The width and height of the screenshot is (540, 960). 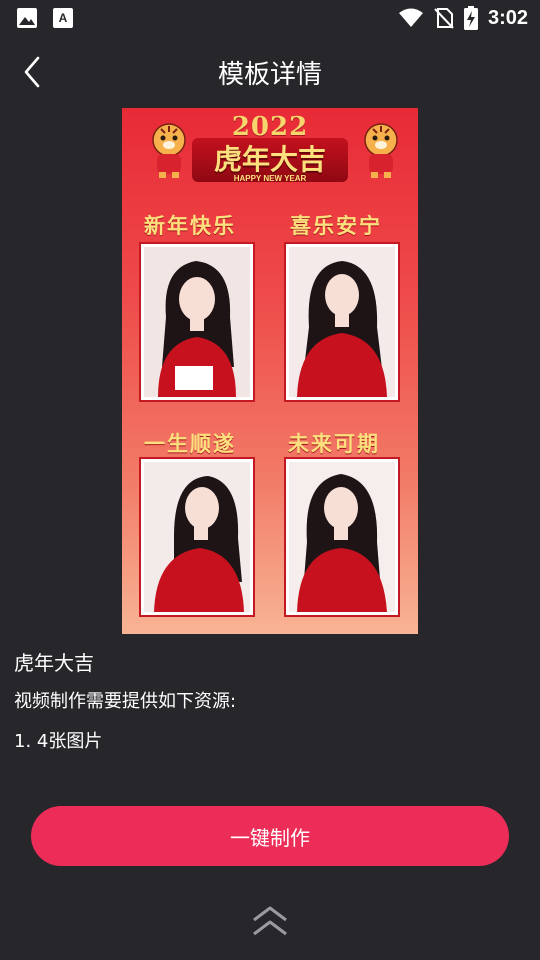 I want to click on template-info: 虎年大吉 视频制作需要提供如下资源: 1. 4张图片, so click(x=125, y=702).